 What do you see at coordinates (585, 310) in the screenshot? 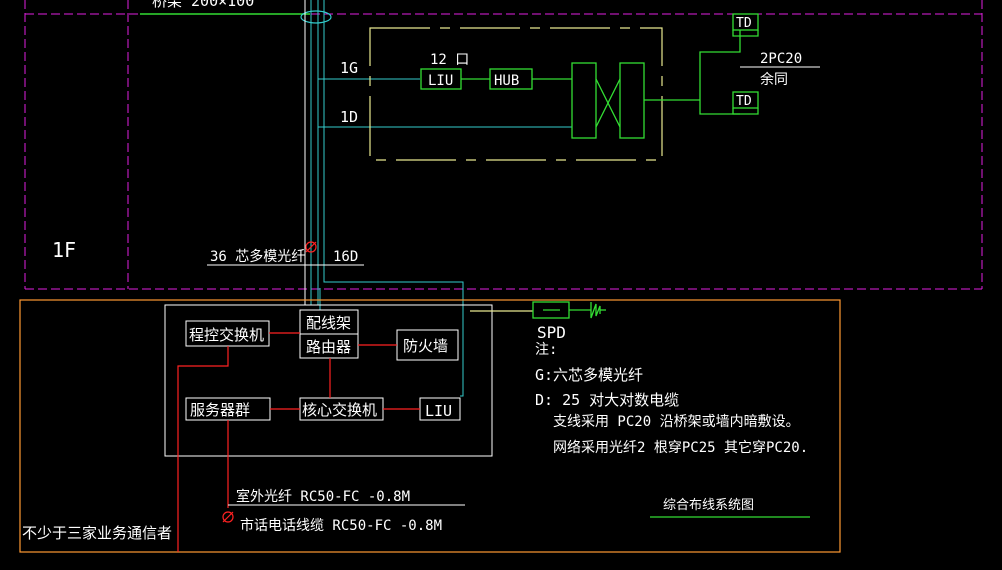
I see `spd-ground-icon` at bounding box center [585, 310].